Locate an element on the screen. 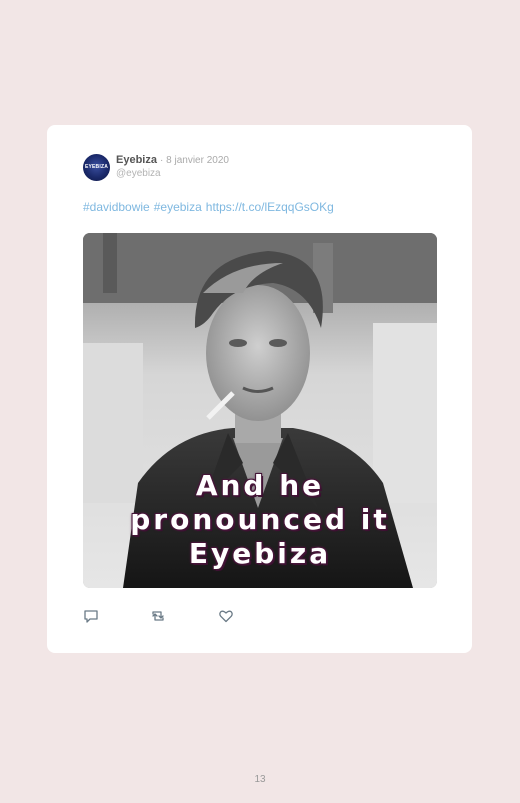 The width and height of the screenshot is (520, 803). retweet-icon is located at coordinates (158, 616).